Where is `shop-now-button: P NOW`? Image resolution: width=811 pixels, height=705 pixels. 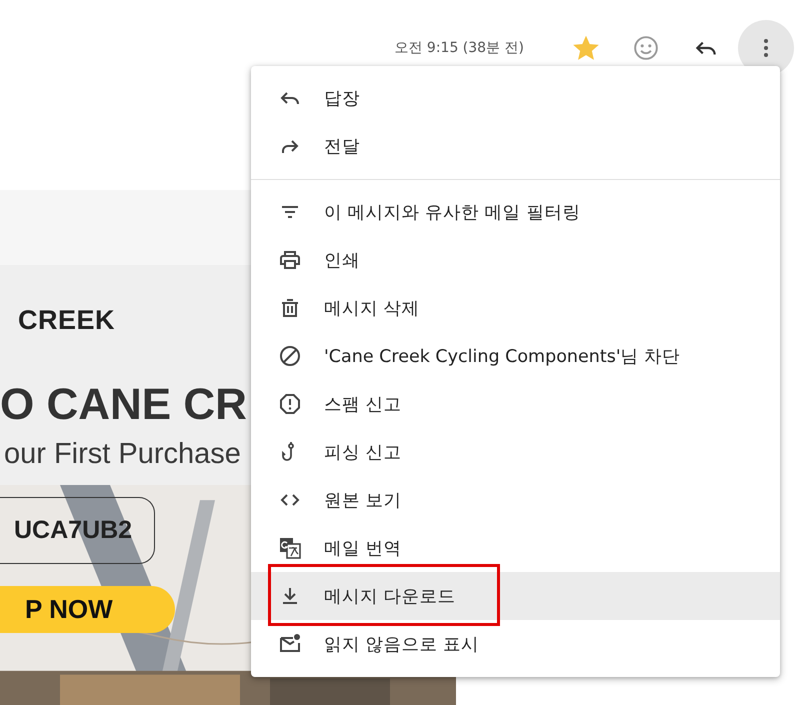 shop-now-button: P NOW is located at coordinates (87, 609).